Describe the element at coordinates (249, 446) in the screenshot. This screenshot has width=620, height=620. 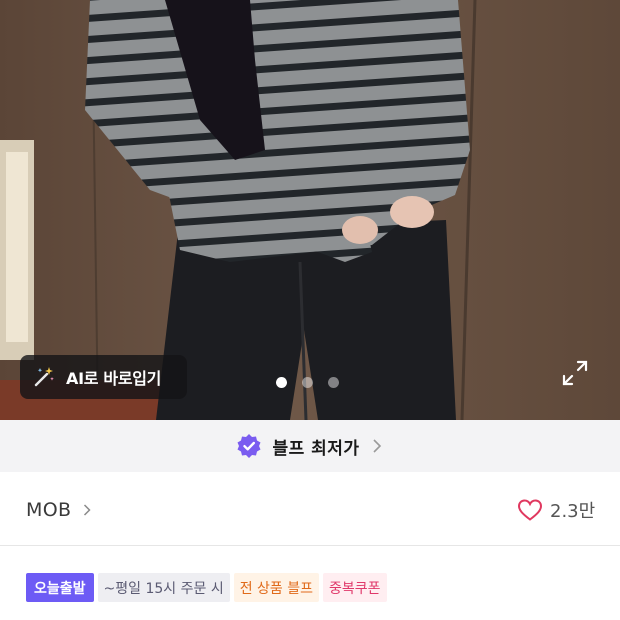
I see `verified-badge-icon` at that location.